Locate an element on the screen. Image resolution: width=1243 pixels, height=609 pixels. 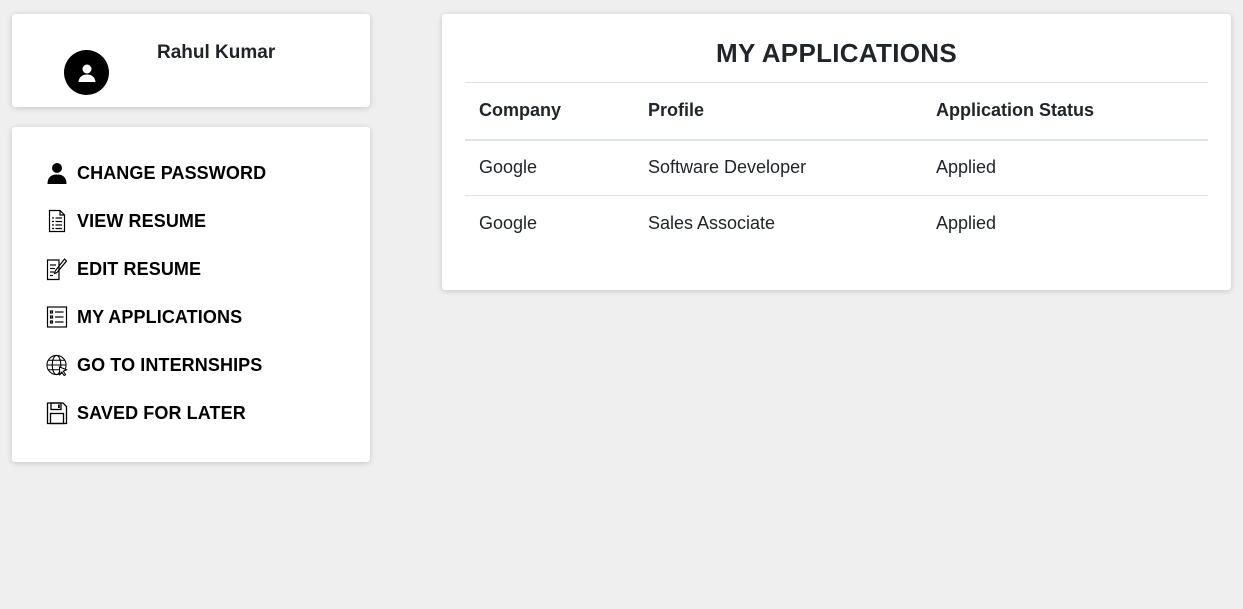
column-header-company: Company is located at coordinates (520, 110).